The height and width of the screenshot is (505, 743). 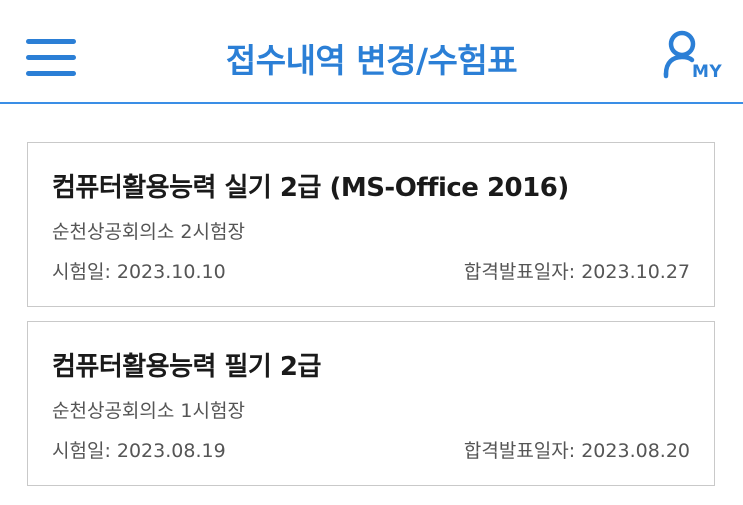 I want to click on result-date: 합격발표일자: 2023.10.27, so click(x=576, y=272).